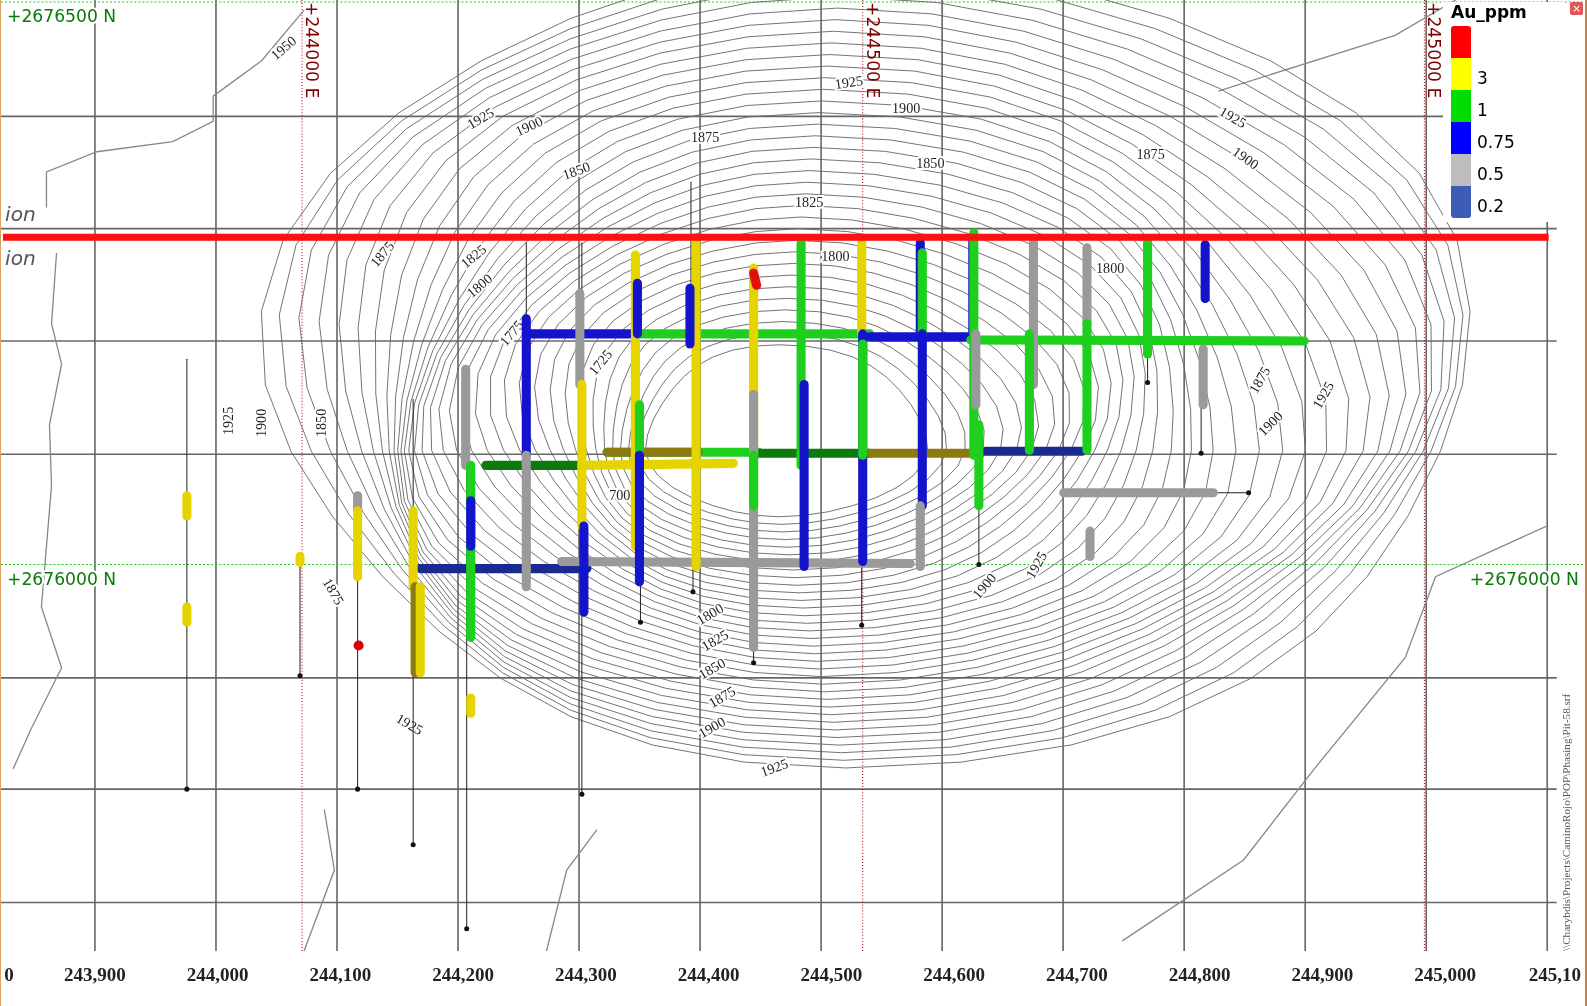  What do you see at coordinates (1322, 975) in the screenshot?
I see `axis-tick-label: 244,900` at bounding box center [1322, 975].